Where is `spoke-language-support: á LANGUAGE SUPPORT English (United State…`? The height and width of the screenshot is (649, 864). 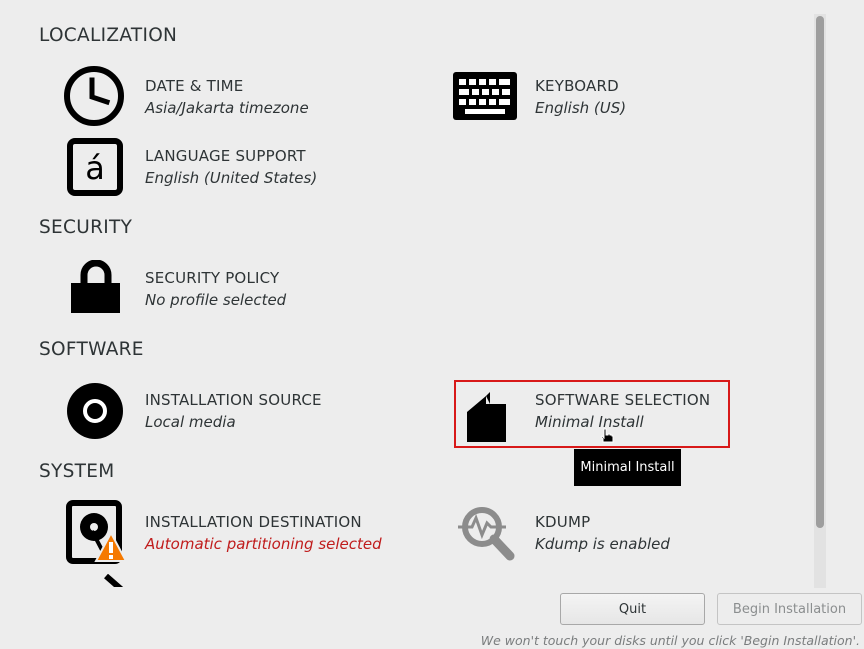 spoke-language-support: á LANGUAGE SUPPORT English (United State… is located at coordinates (225, 166).